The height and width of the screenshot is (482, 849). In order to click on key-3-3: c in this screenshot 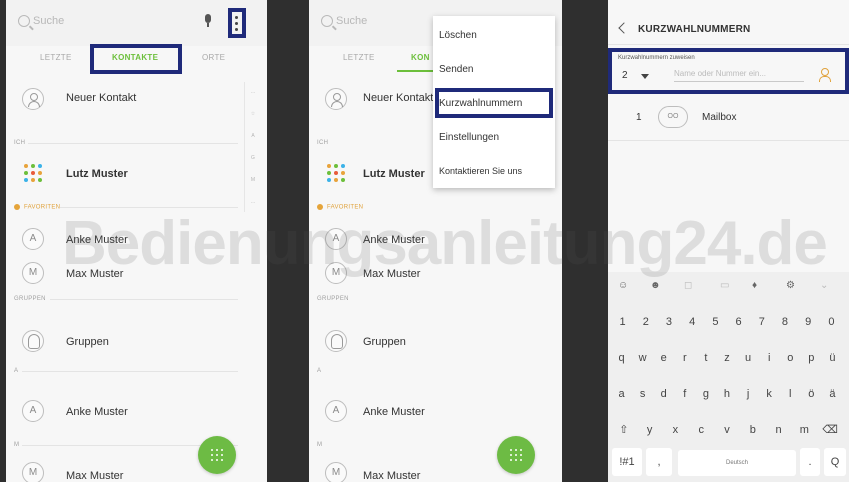, I will do `click(701, 430)`.